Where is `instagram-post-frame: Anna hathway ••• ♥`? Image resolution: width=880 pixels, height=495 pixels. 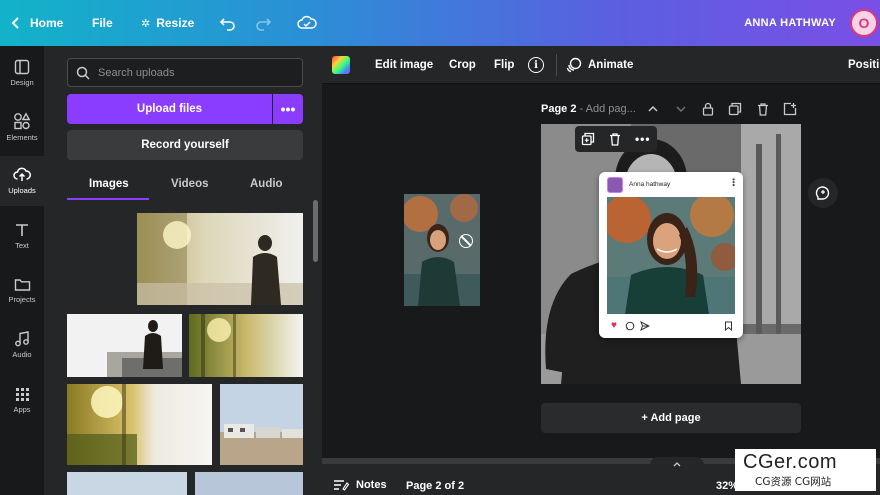
instagram-post-frame: Anna hathway ••• ♥ is located at coordinates (671, 255).